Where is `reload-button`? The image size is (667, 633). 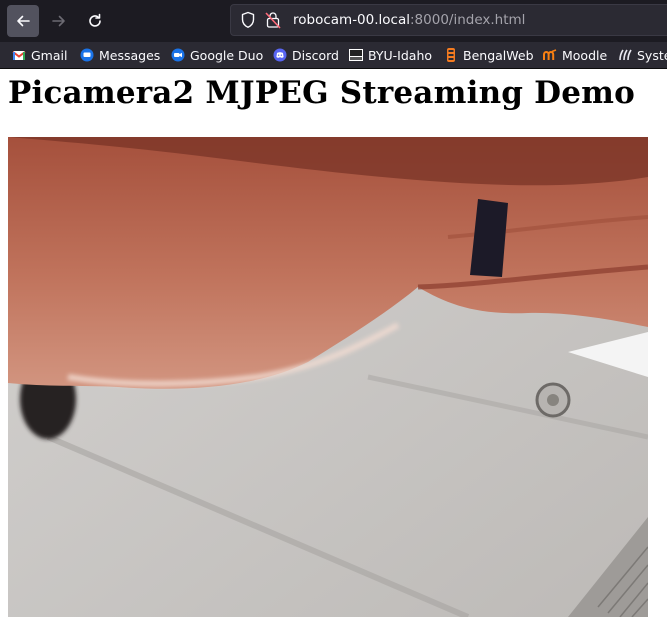
reload-button is located at coordinates (95, 21).